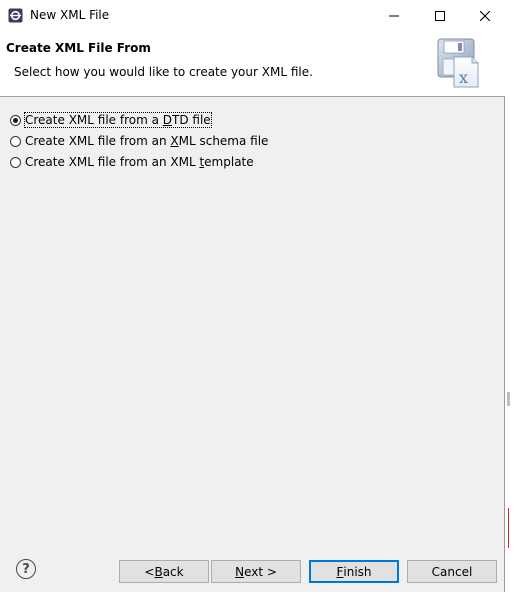 This screenshot has height=592, width=513. Describe the element at coordinates (510, 528) in the screenshot. I see `background-red-mark` at that location.